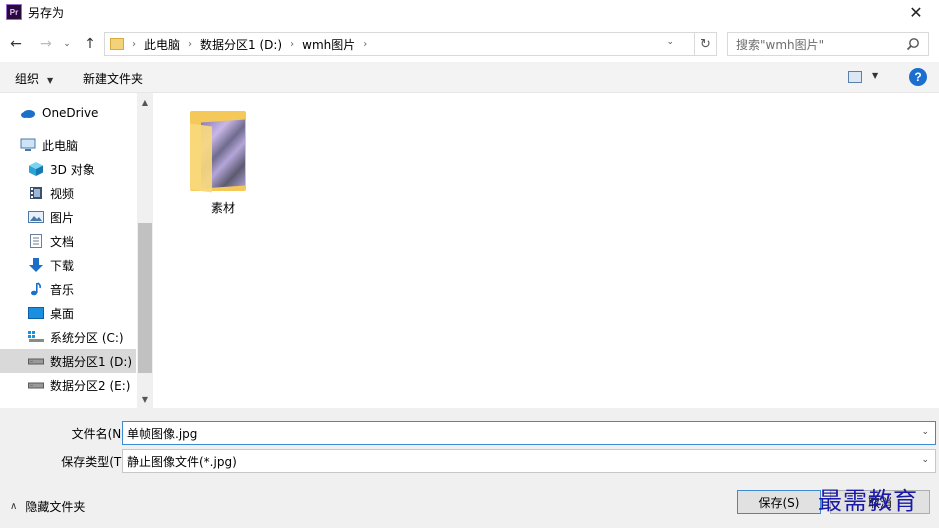 The height and width of the screenshot is (528, 939). Describe the element at coordinates (62, 193) in the screenshot. I see `sidebar-item-label: 视频` at that location.